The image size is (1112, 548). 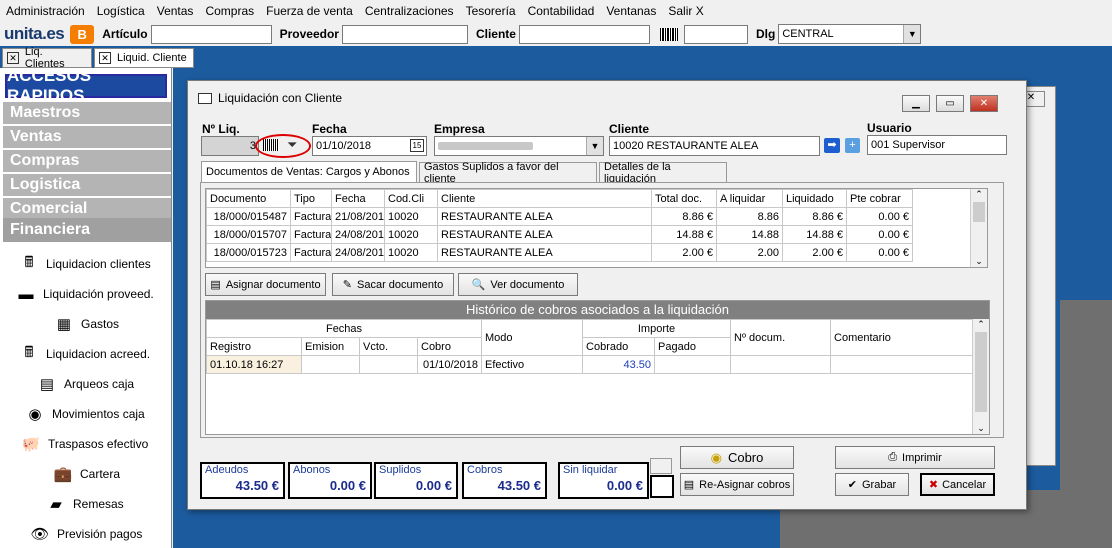 What do you see at coordinates (449, 364) in the screenshot?
I see `cell-cobro: 01/10/2018` at bounding box center [449, 364].